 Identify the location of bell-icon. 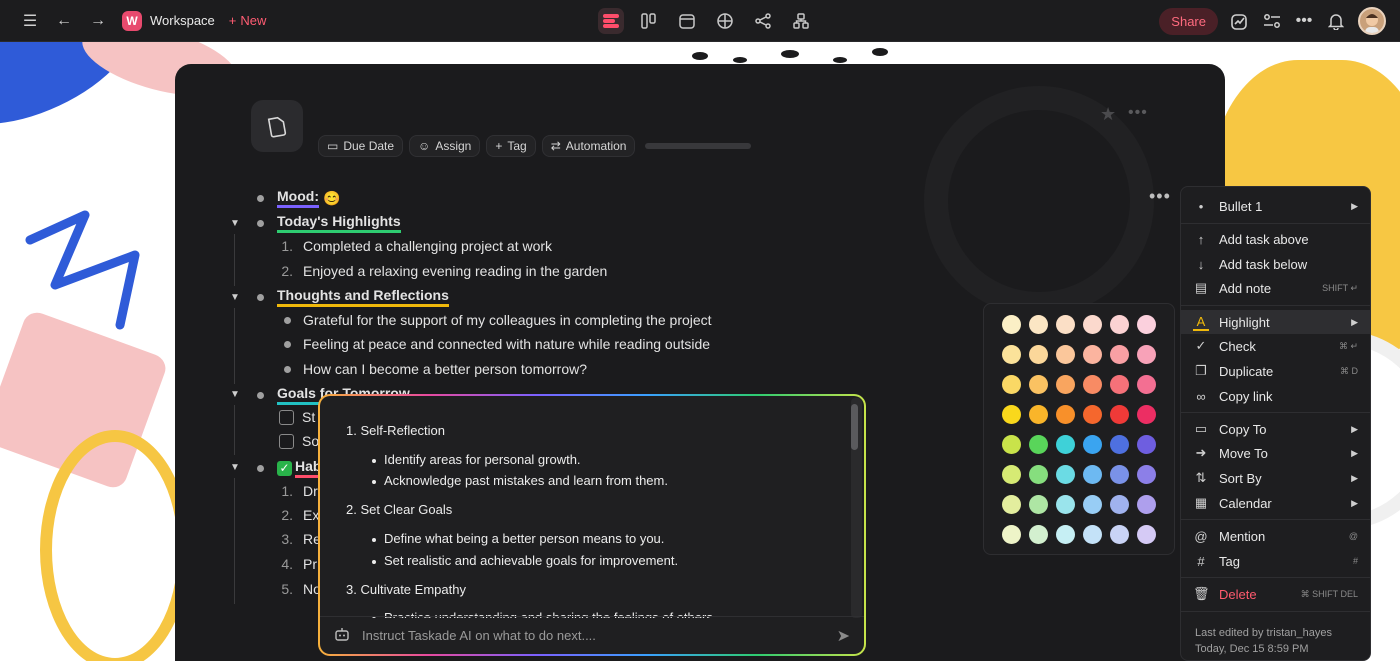
(1336, 21).